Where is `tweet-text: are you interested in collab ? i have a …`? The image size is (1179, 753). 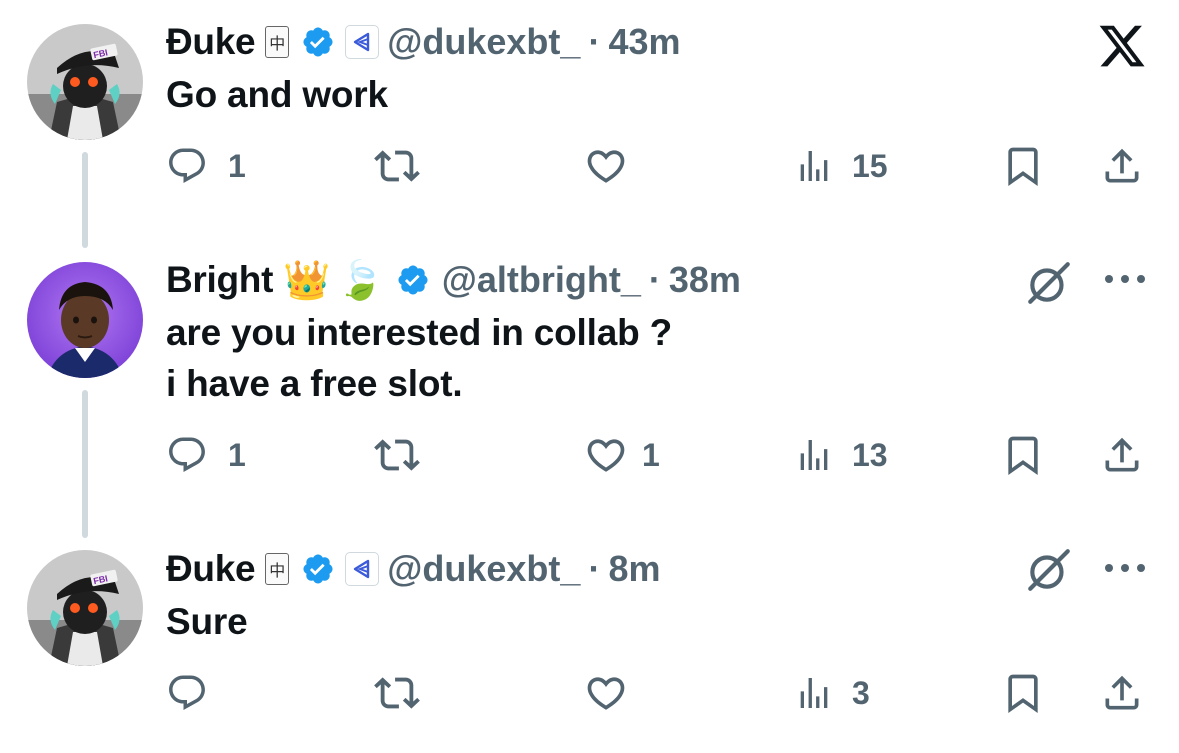
tweet-text: are you interested in collab ? i have a … is located at coordinates (419, 358).